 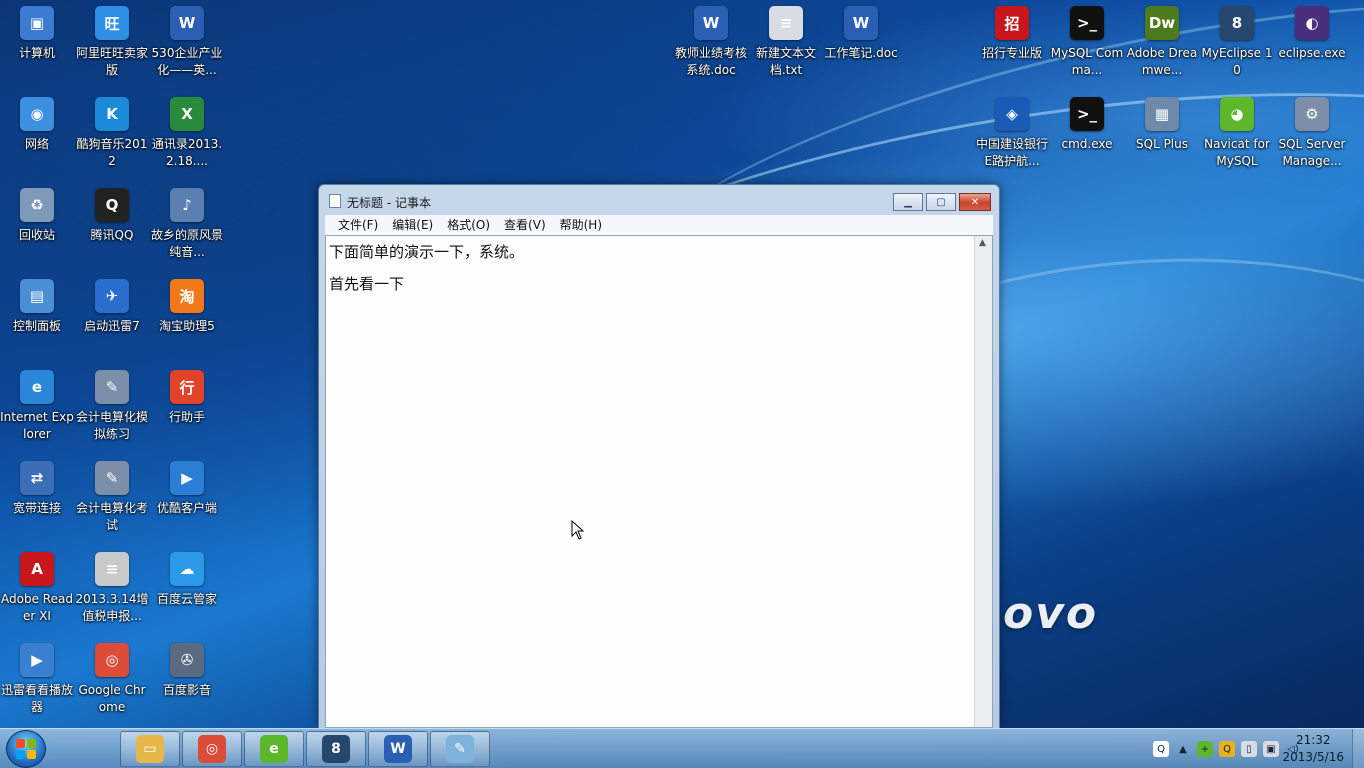 I want to click on chrome-icon: ◎, so click(x=212, y=749).